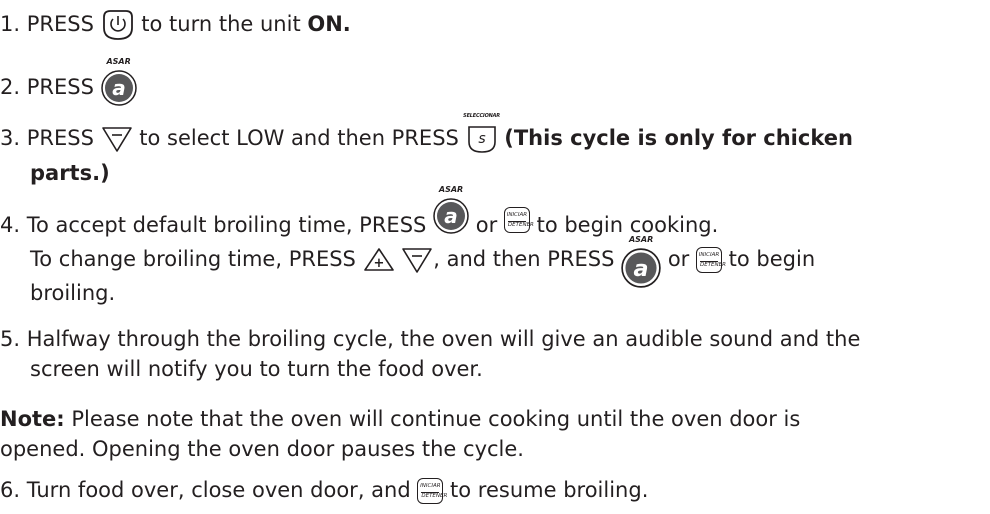 The image size is (990, 514). What do you see at coordinates (10, 490) in the screenshot?
I see `step-number: 6.` at bounding box center [10, 490].